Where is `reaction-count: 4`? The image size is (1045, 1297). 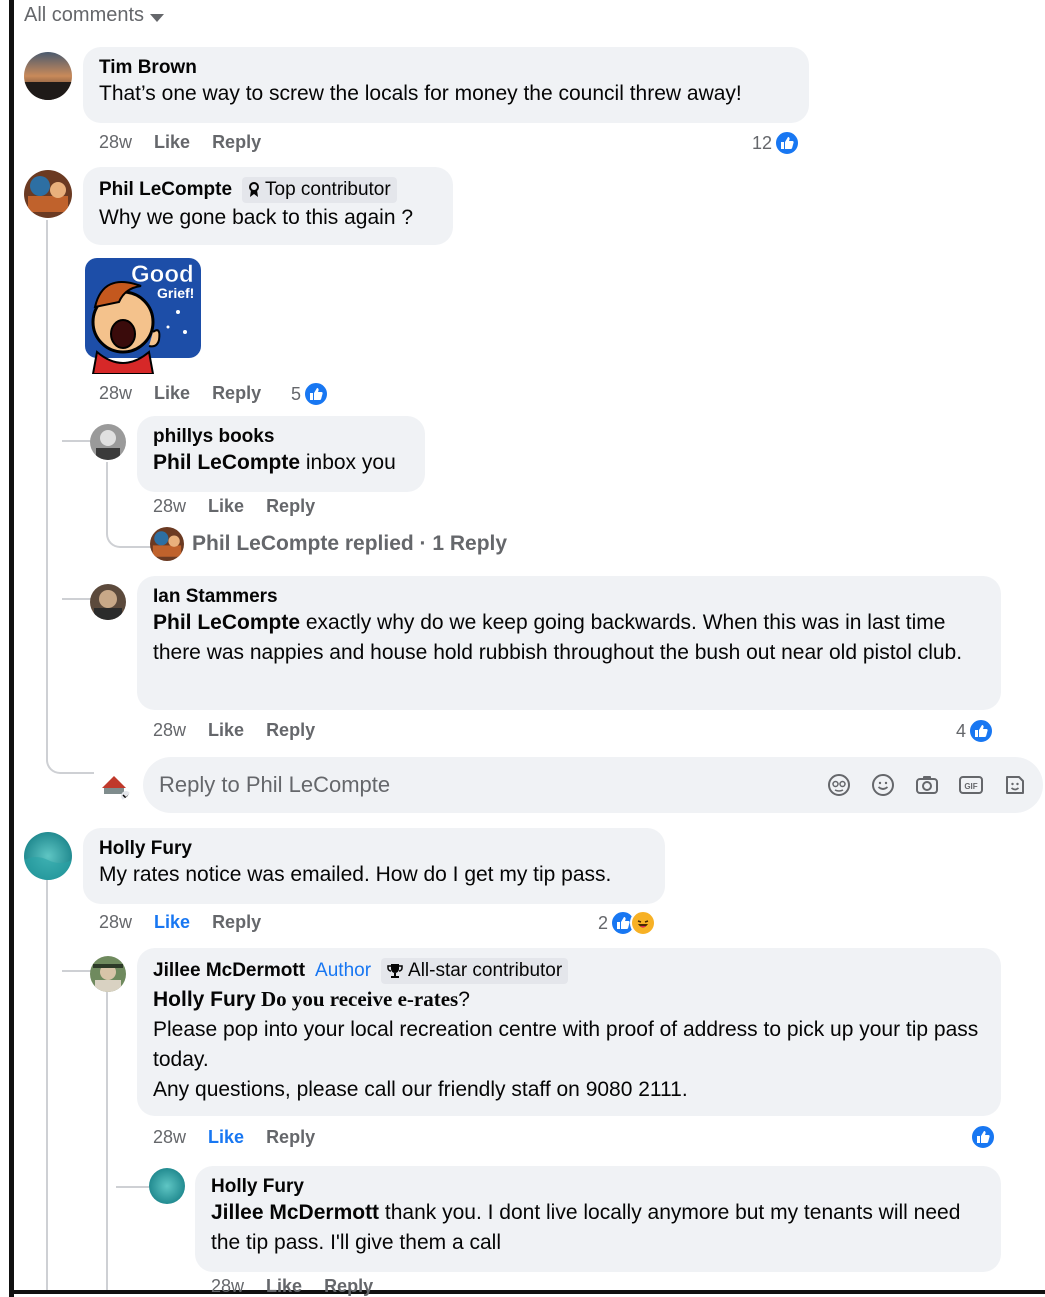 reaction-count: 4 is located at coordinates (961, 730).